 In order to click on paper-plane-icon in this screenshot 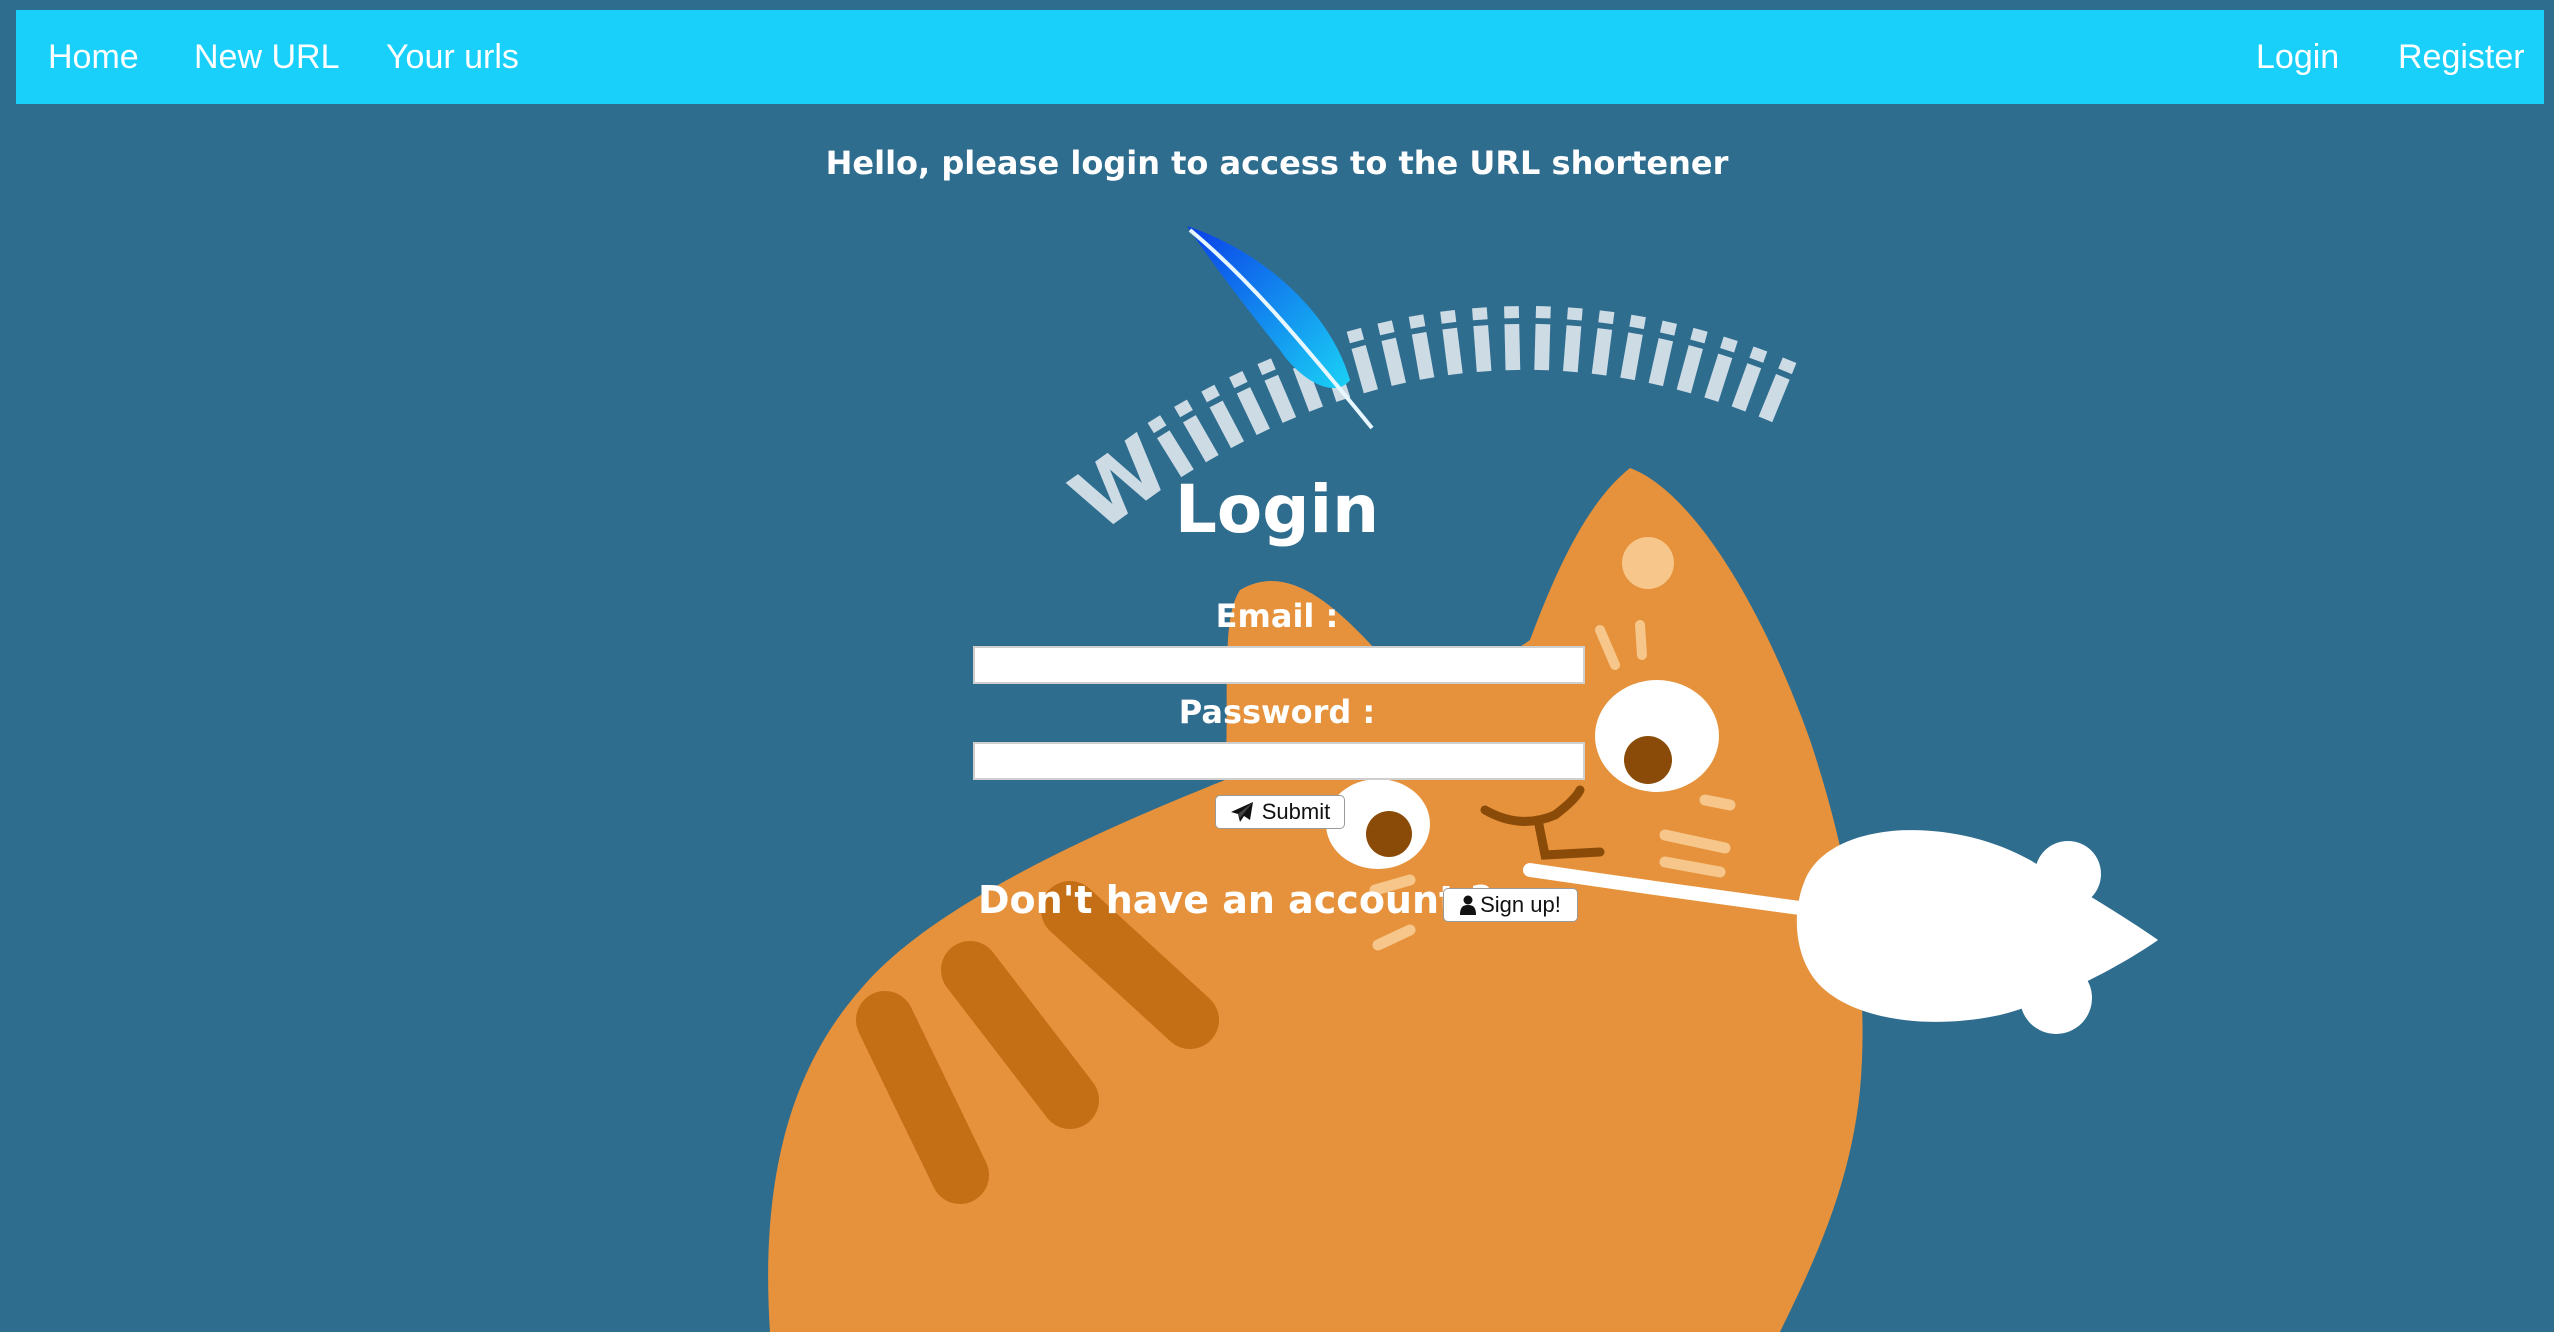, I will do `click(1241, 812)`.